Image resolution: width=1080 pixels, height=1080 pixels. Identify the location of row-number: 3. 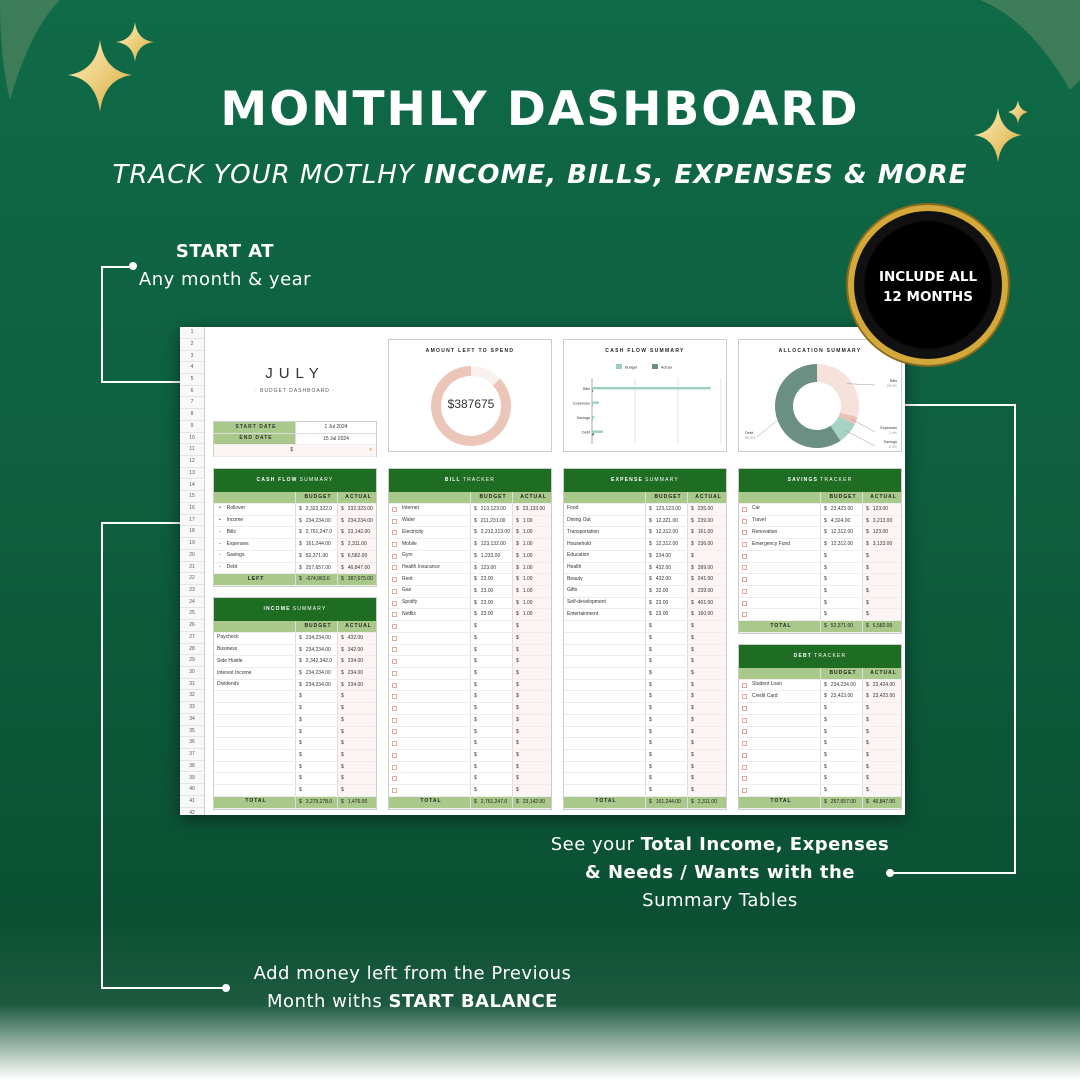
(192, 356).